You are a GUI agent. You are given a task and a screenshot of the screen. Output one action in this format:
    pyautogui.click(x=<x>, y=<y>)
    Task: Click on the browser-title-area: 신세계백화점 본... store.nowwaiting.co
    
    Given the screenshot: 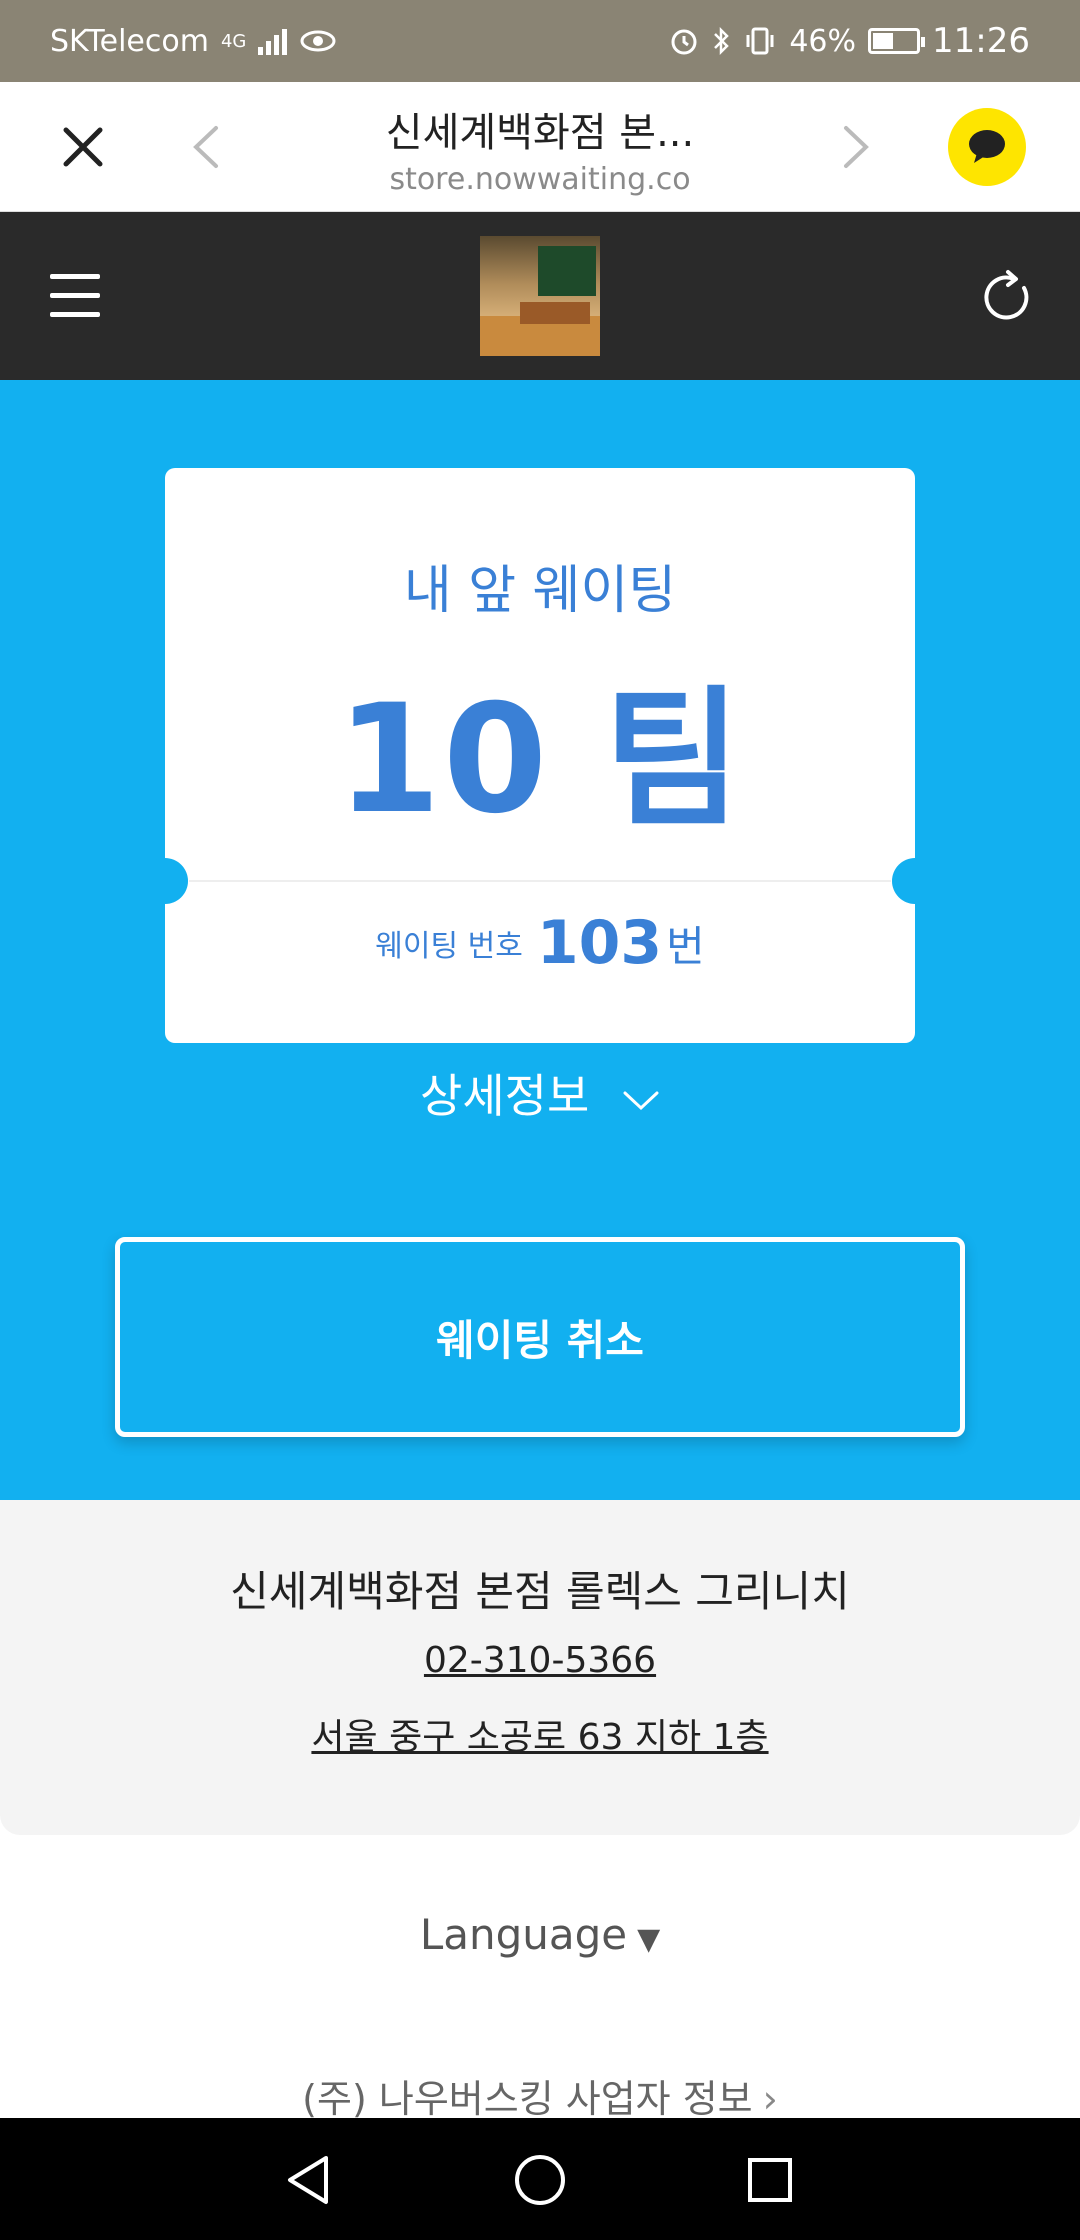 What is the action you would take?
    pyautogui.click(x=540, y=148)
    